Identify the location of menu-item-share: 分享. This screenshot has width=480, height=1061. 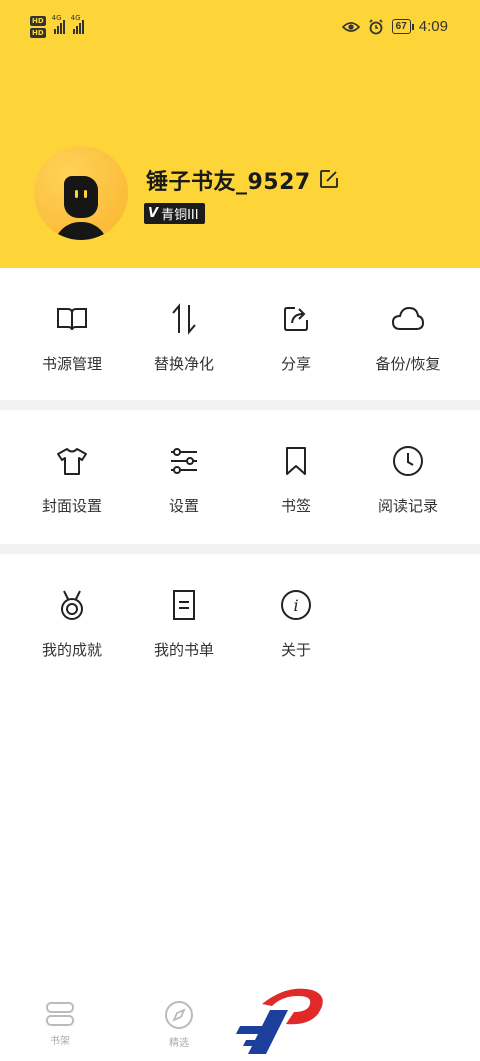
(296, 338).